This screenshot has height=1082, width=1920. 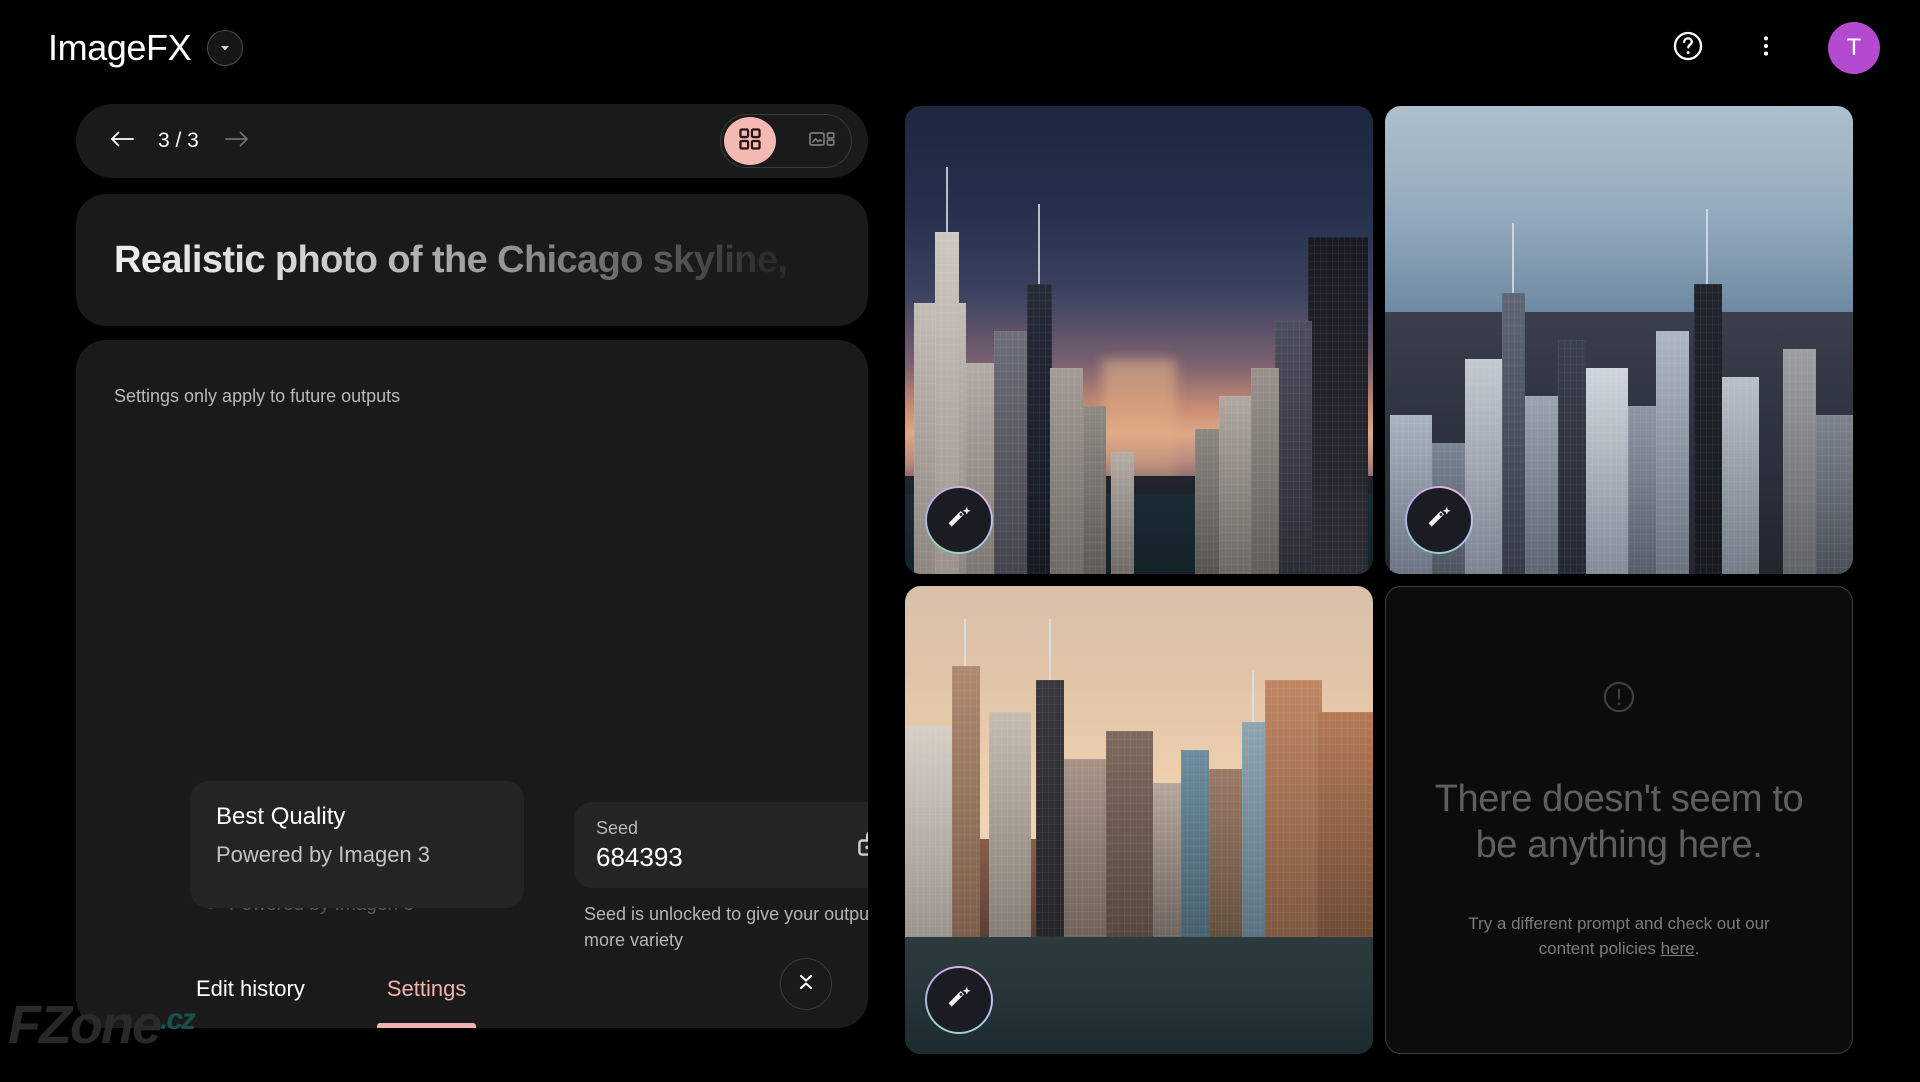 I want to click on quality-title: Best Quality, so click(x=281, y=816).